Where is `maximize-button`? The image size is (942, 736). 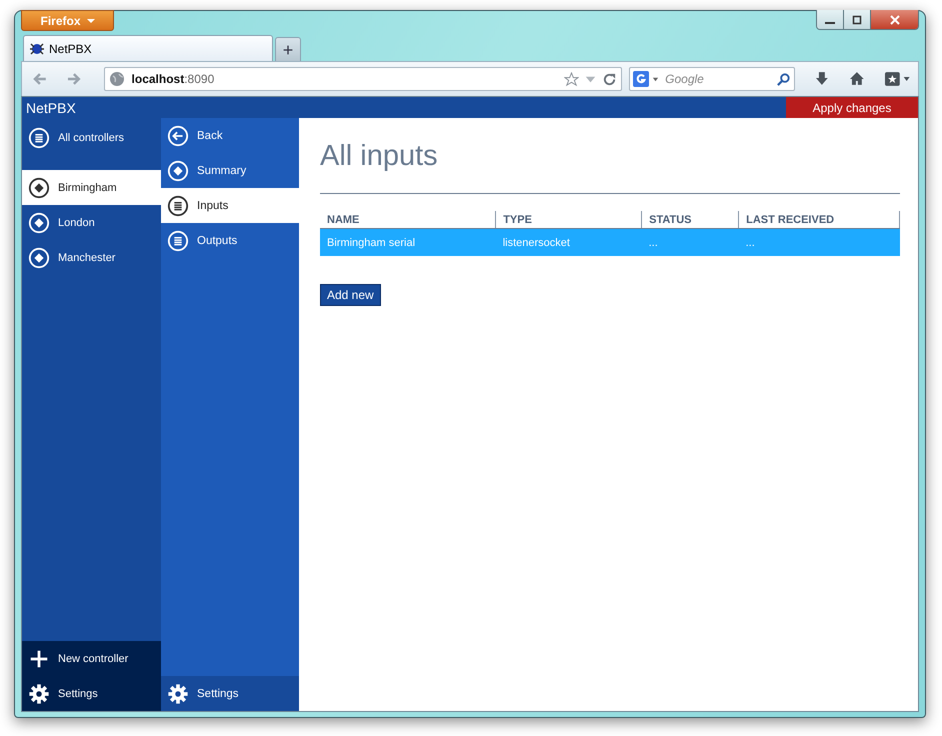 maximize-button is located at coordinates (857, 19).